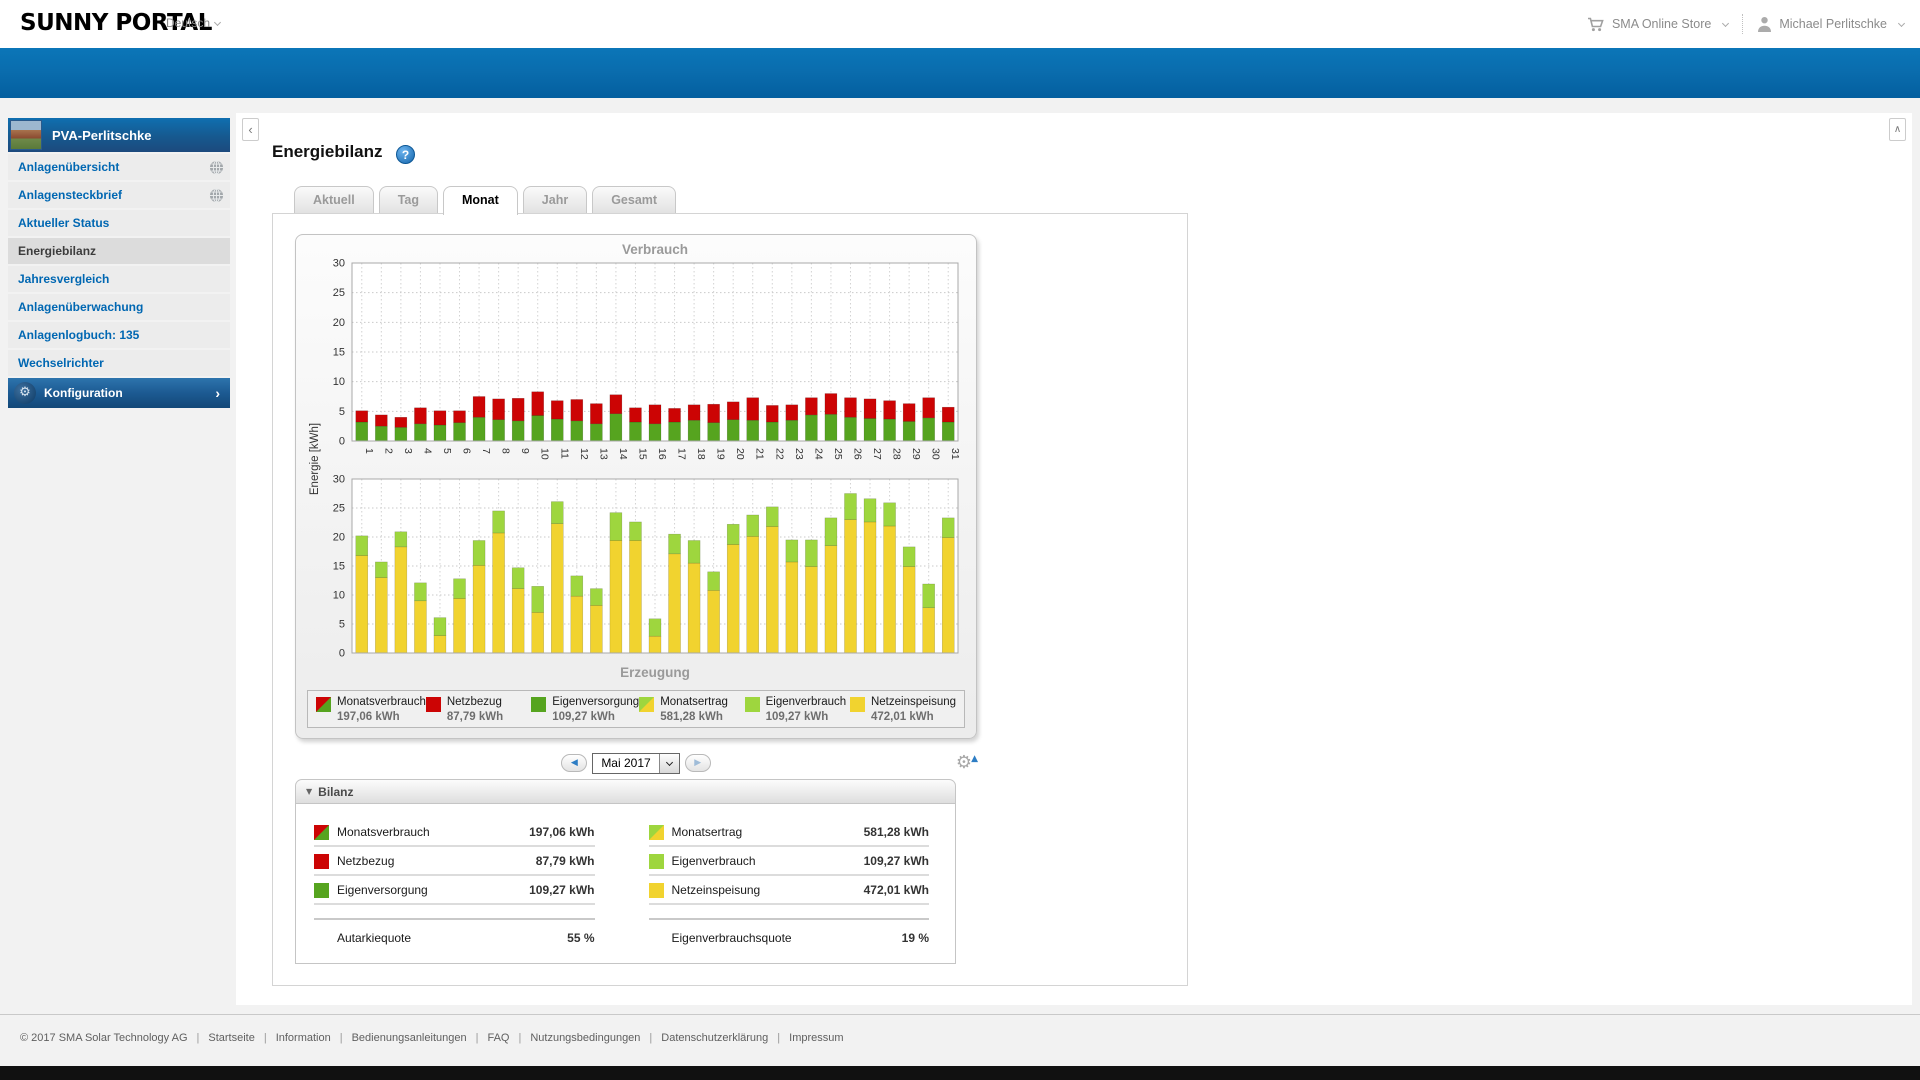  I want to click on next-month-button: ▶, so click(697, 763).